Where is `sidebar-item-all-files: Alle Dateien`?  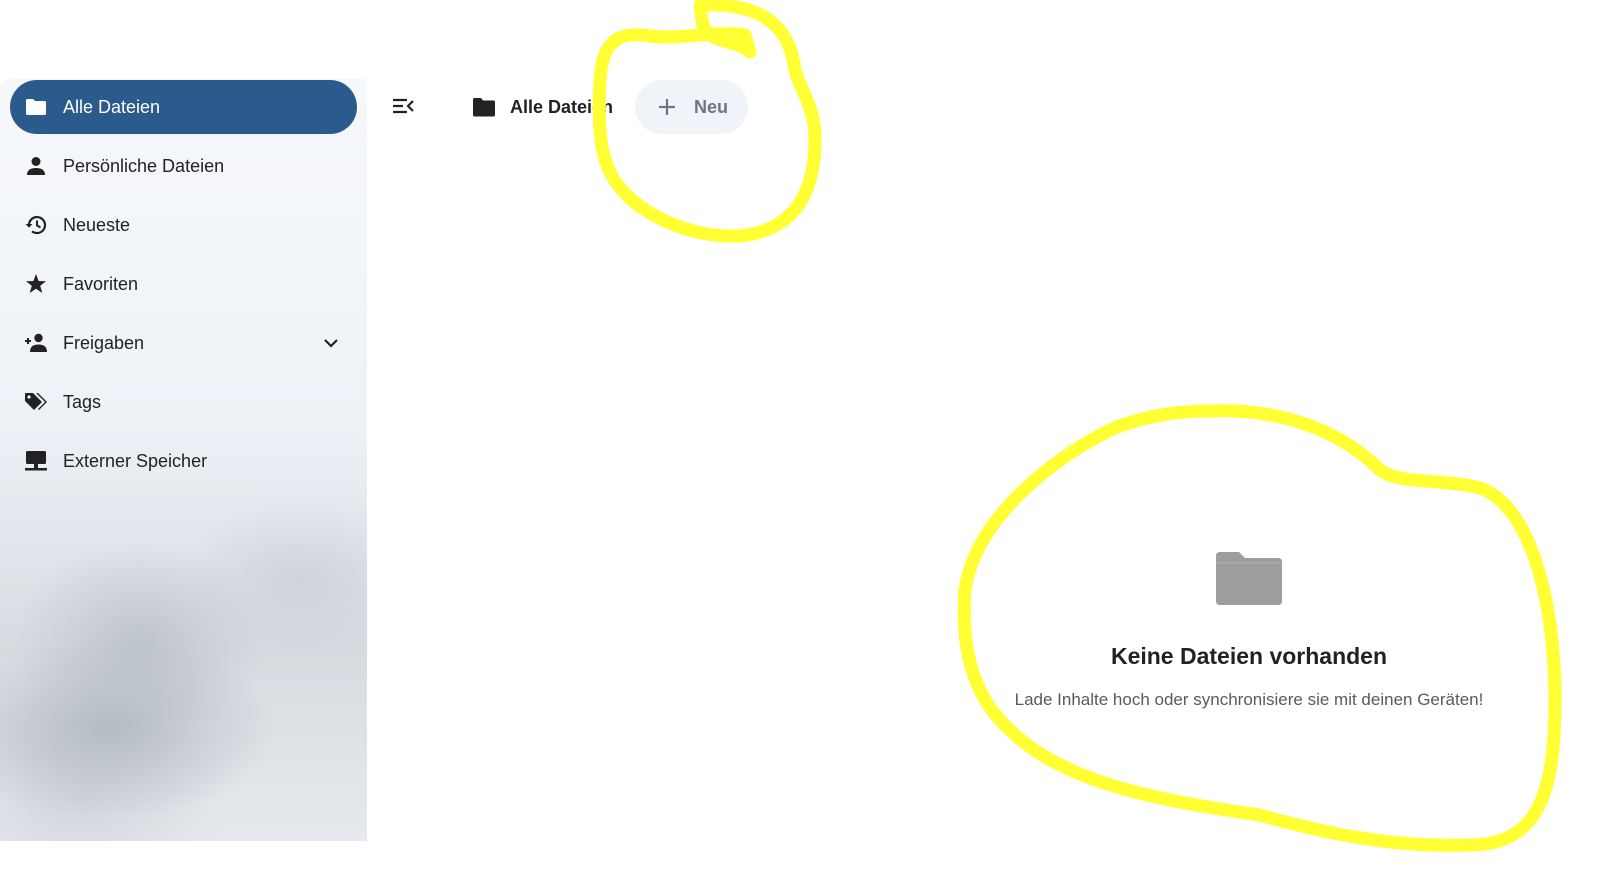 sidebar-item-all-files: Alle Dateien is located at coordinates (183, 107).